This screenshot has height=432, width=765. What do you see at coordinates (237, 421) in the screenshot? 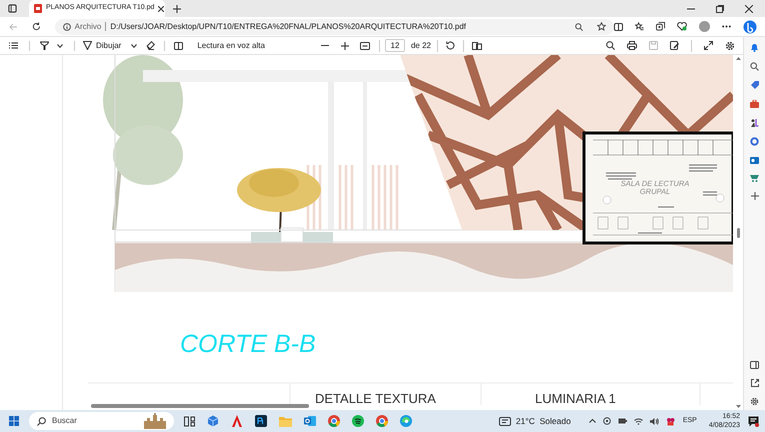
I see `letter-a-icon` at bounding box center [237, 421].